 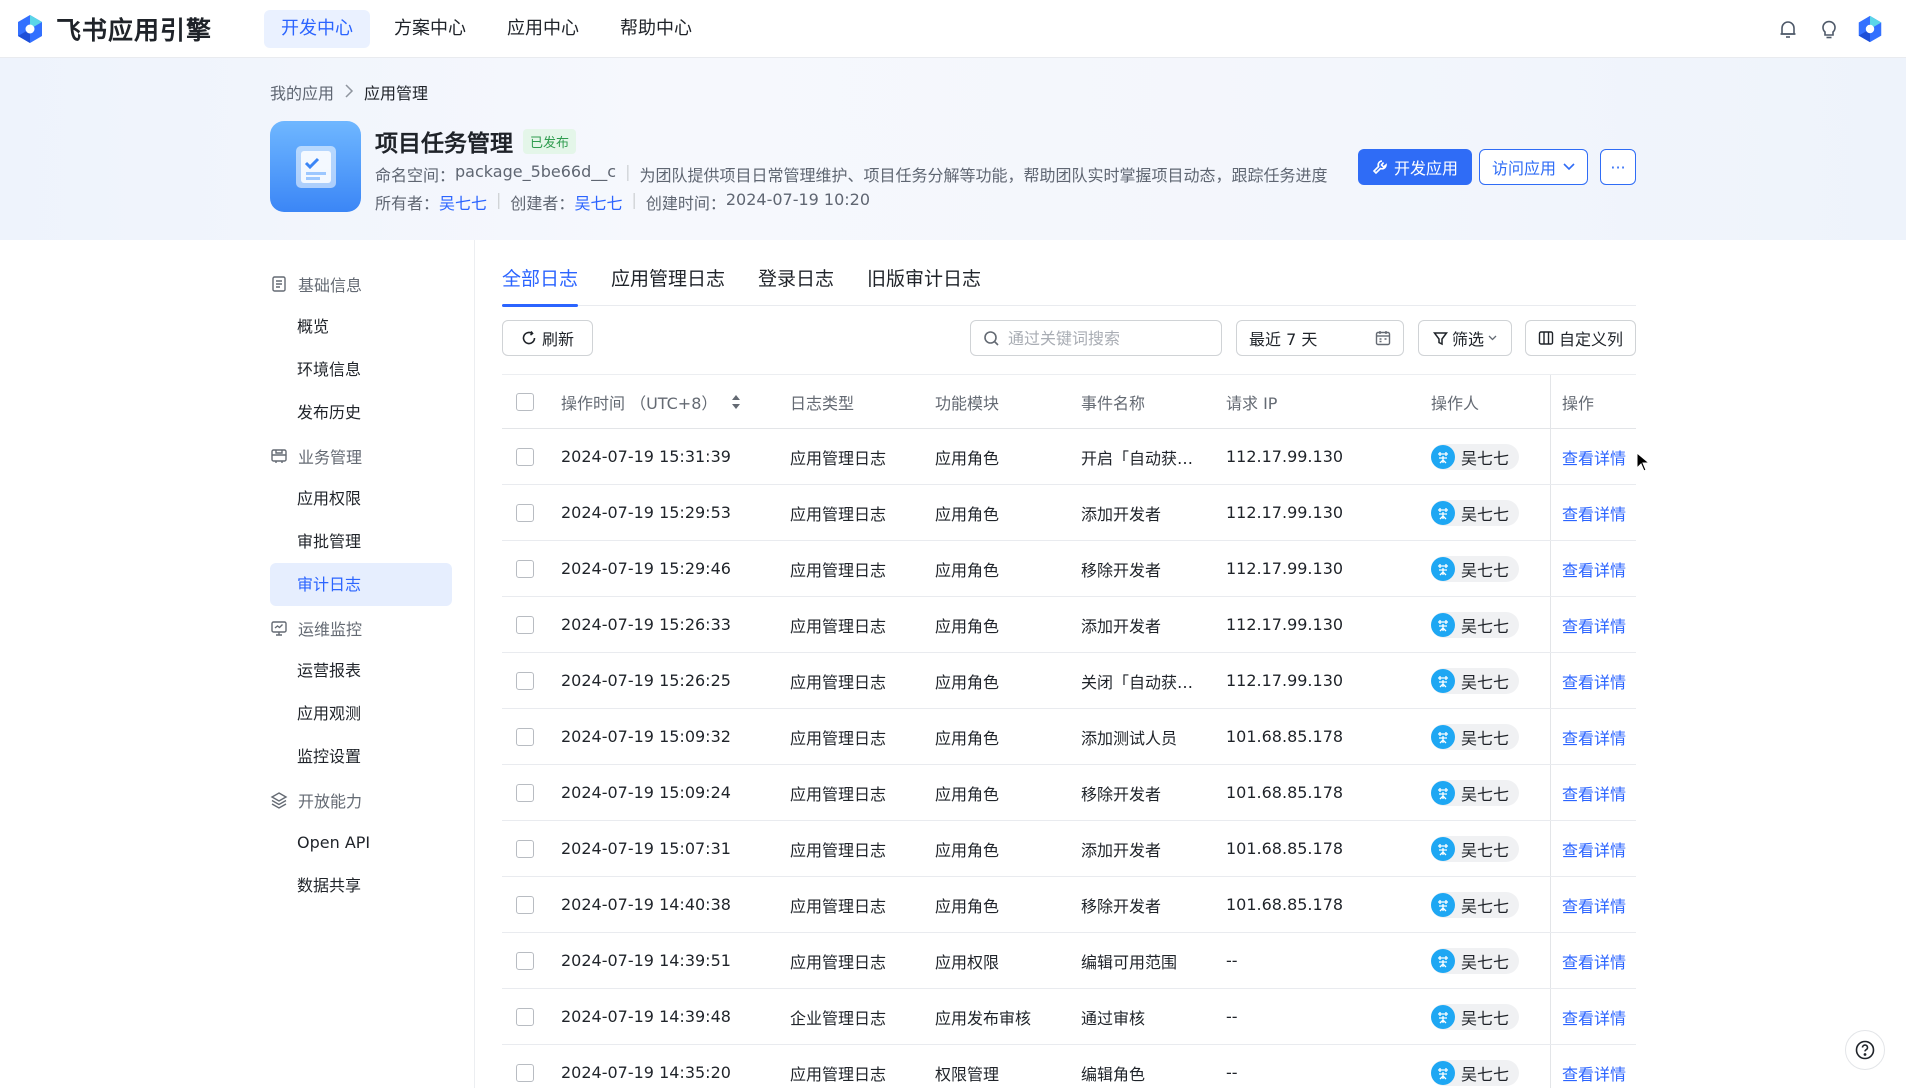 What do you see at coordinates (302, 92) in the screenshot?
I see `breadcrumb-my-apps: 我的应用` at bounding box center [302, 92].